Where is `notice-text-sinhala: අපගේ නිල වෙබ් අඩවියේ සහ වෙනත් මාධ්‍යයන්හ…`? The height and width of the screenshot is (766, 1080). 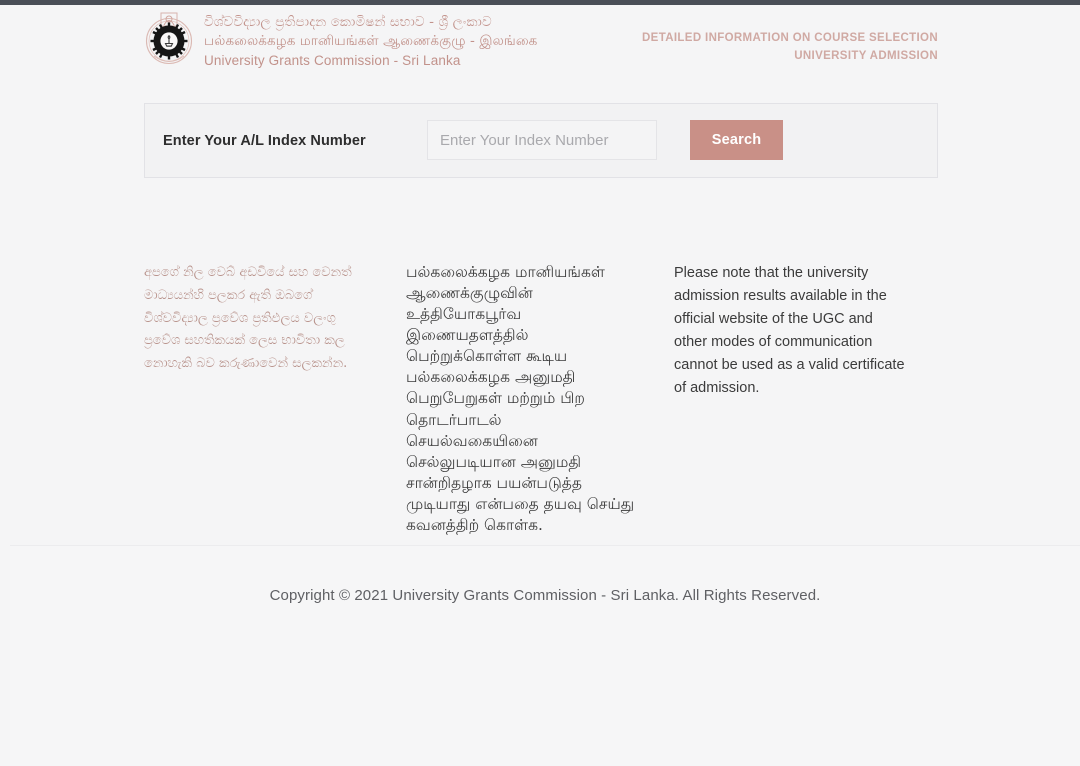
notice-text-sinhala: අපගේ නිල වෙබ් අඩවියේ සහ වෙනත් මාධ්‍යයන්හ… is located at coordinates (248, 318).